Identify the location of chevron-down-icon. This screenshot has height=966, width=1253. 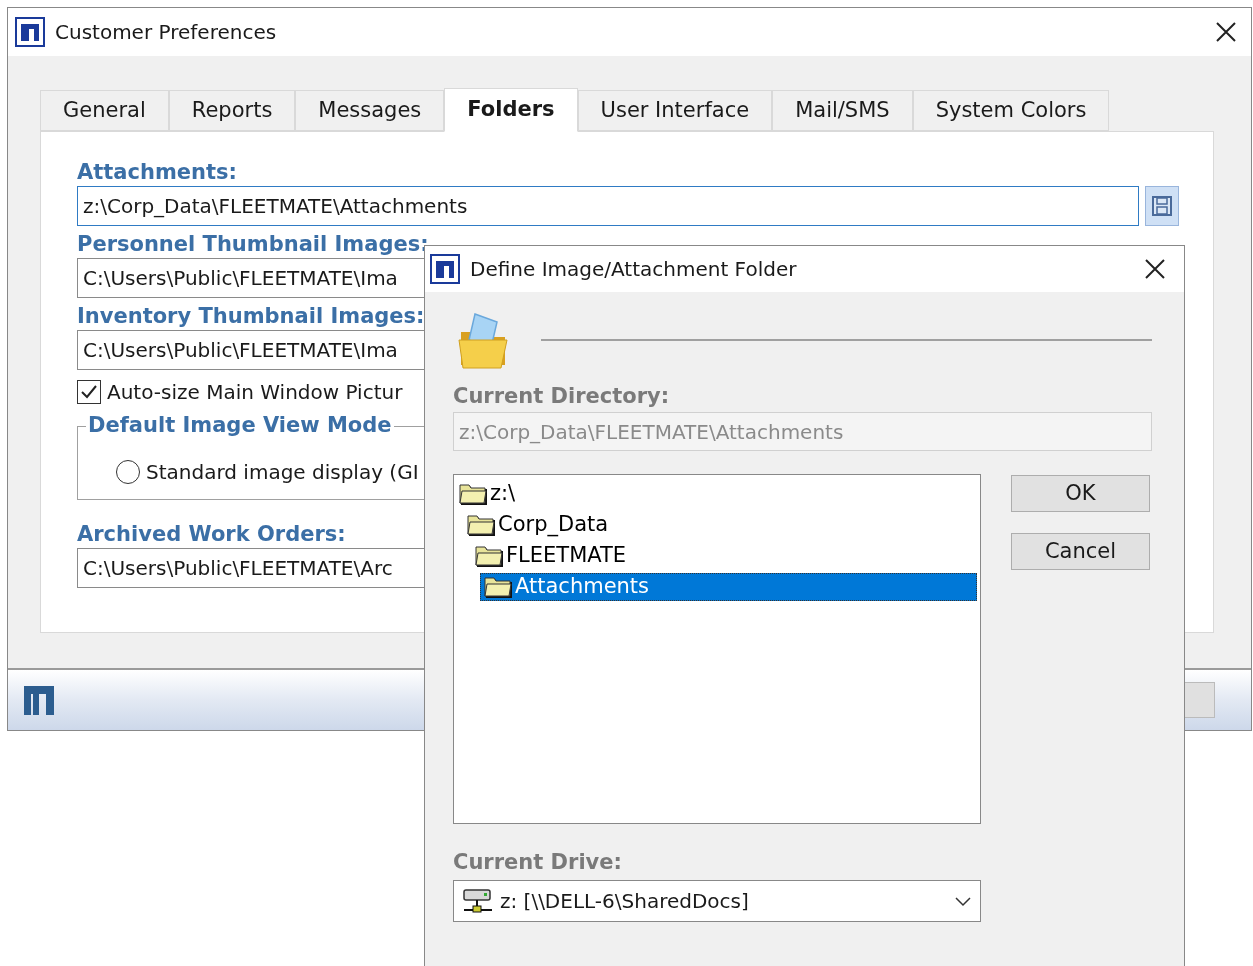
(963, 901).